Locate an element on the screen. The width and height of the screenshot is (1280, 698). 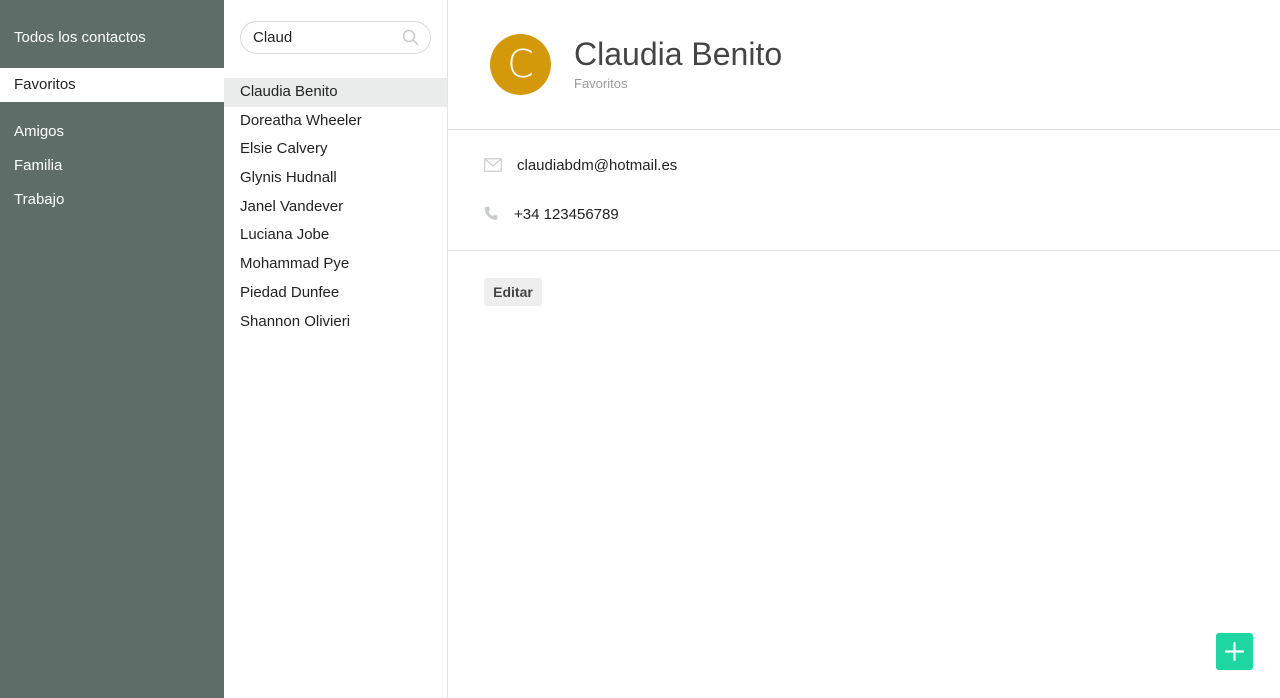
add-contact-button is located at coordinates (1234, 651).